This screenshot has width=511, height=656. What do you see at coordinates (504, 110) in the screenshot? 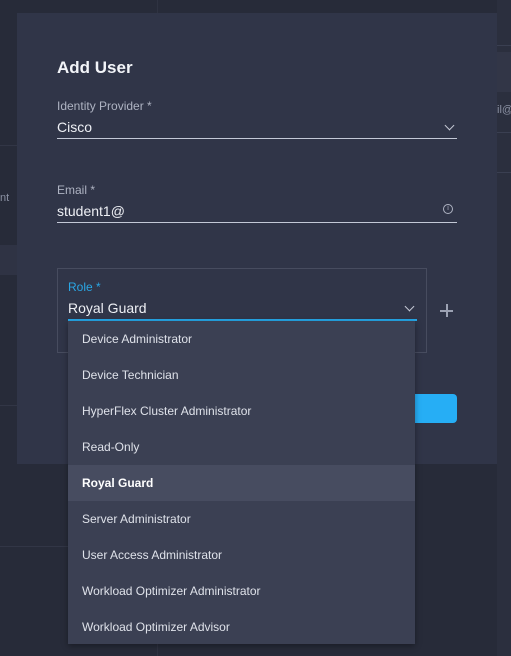
I see `background-text-fragment: il@` at bounding box center [504, 110].